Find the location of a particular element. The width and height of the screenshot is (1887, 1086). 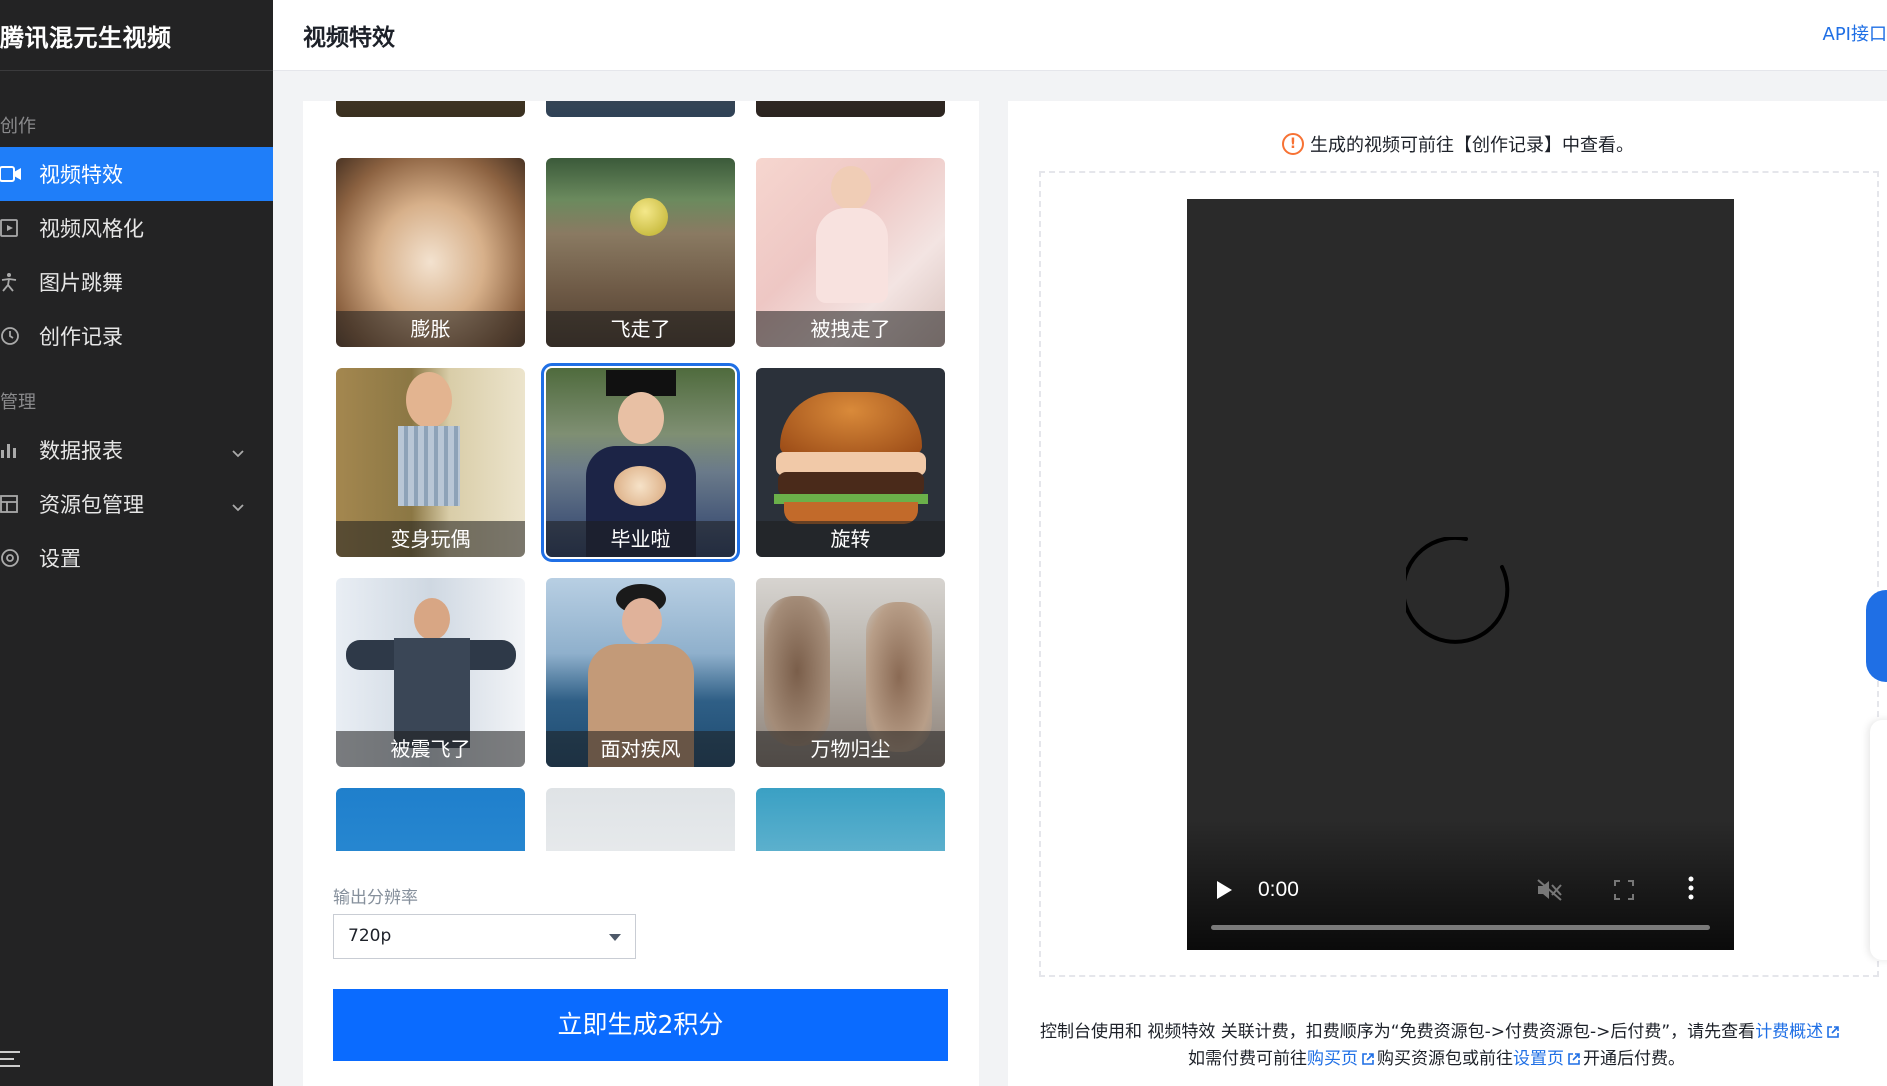

dancing-person-icon is located at coordinates (18, 282).